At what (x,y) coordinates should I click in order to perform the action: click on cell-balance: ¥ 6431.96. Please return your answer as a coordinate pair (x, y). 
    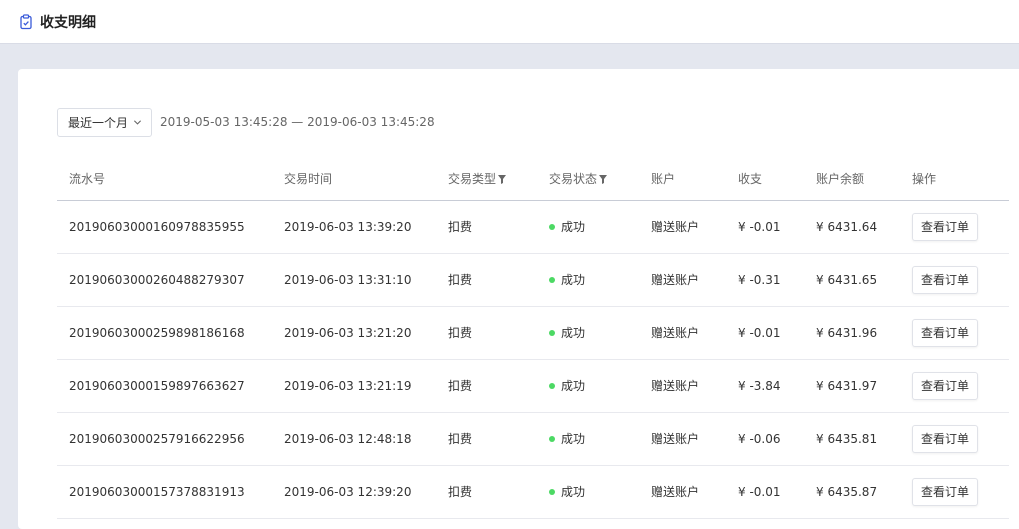
    Looking at the image, I should click on (852, 333).